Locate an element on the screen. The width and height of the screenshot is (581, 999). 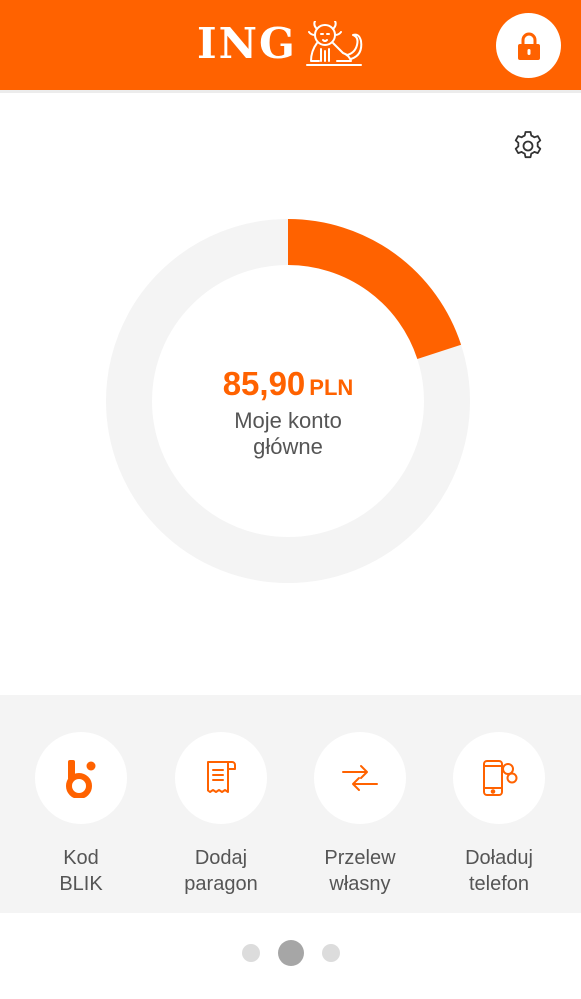
account-name: Moje konto główne is located at coordinates (288, 434).